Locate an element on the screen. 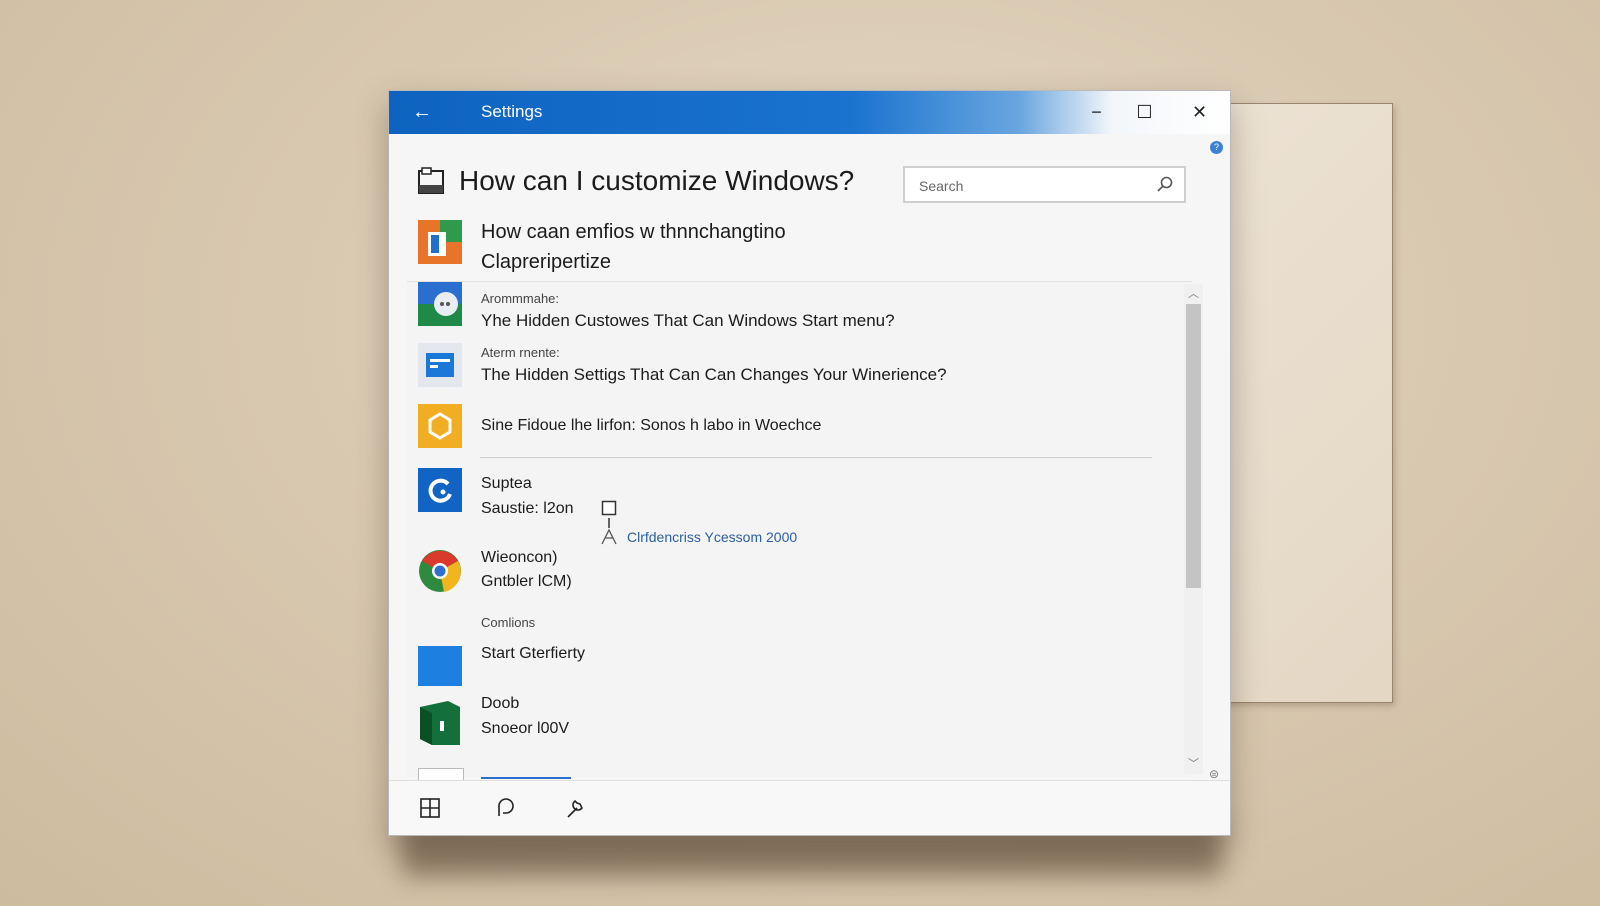  list-item-title: Suptea is located at coordinates (506, 484).